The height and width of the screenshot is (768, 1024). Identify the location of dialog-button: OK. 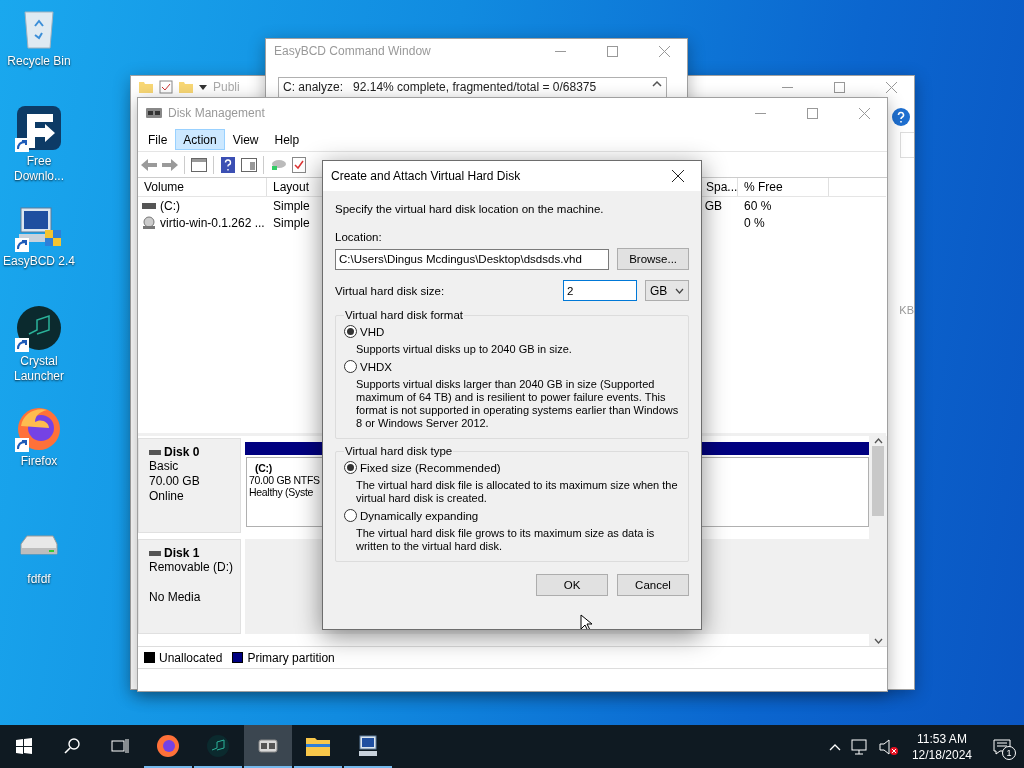
(572, 585).